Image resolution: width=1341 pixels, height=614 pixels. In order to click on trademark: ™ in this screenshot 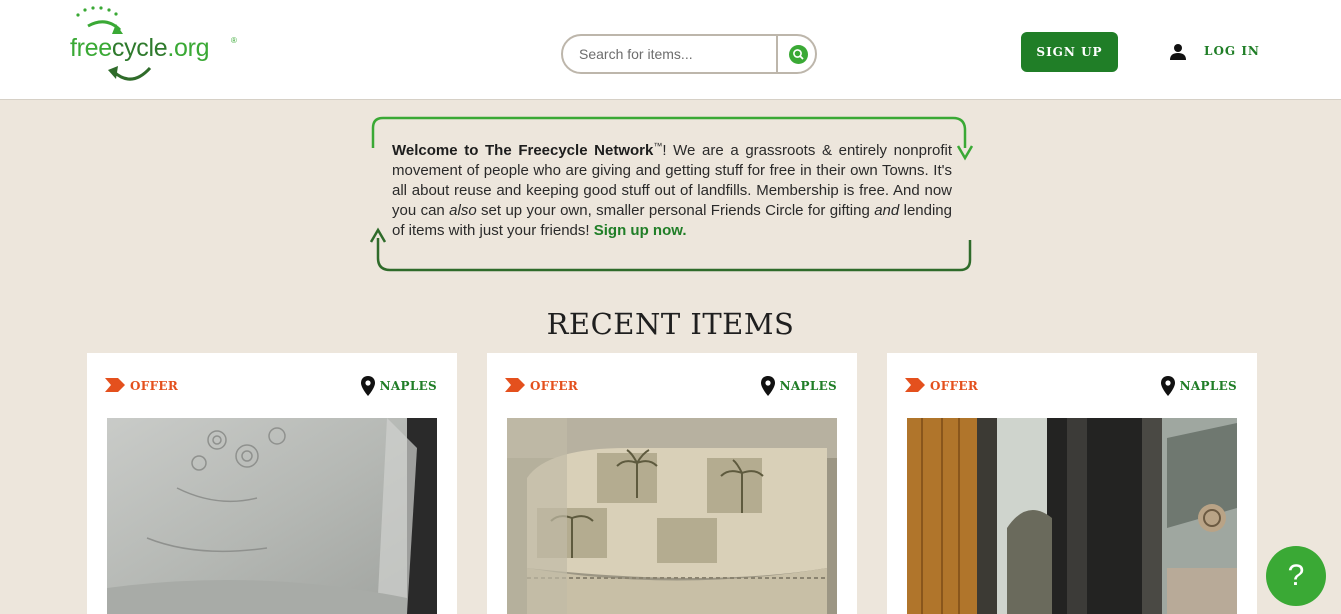, I will do `click(658, 146)`.